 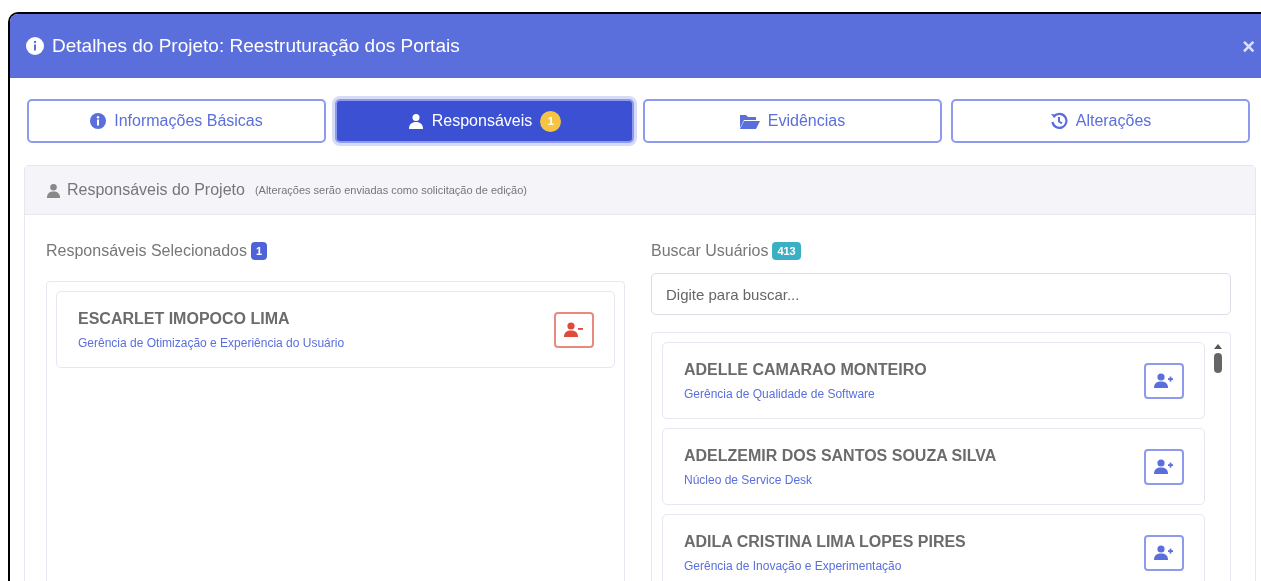 I want to click on person-unit: Gerência de Qualidade de Software, so click(x=780, y=394).